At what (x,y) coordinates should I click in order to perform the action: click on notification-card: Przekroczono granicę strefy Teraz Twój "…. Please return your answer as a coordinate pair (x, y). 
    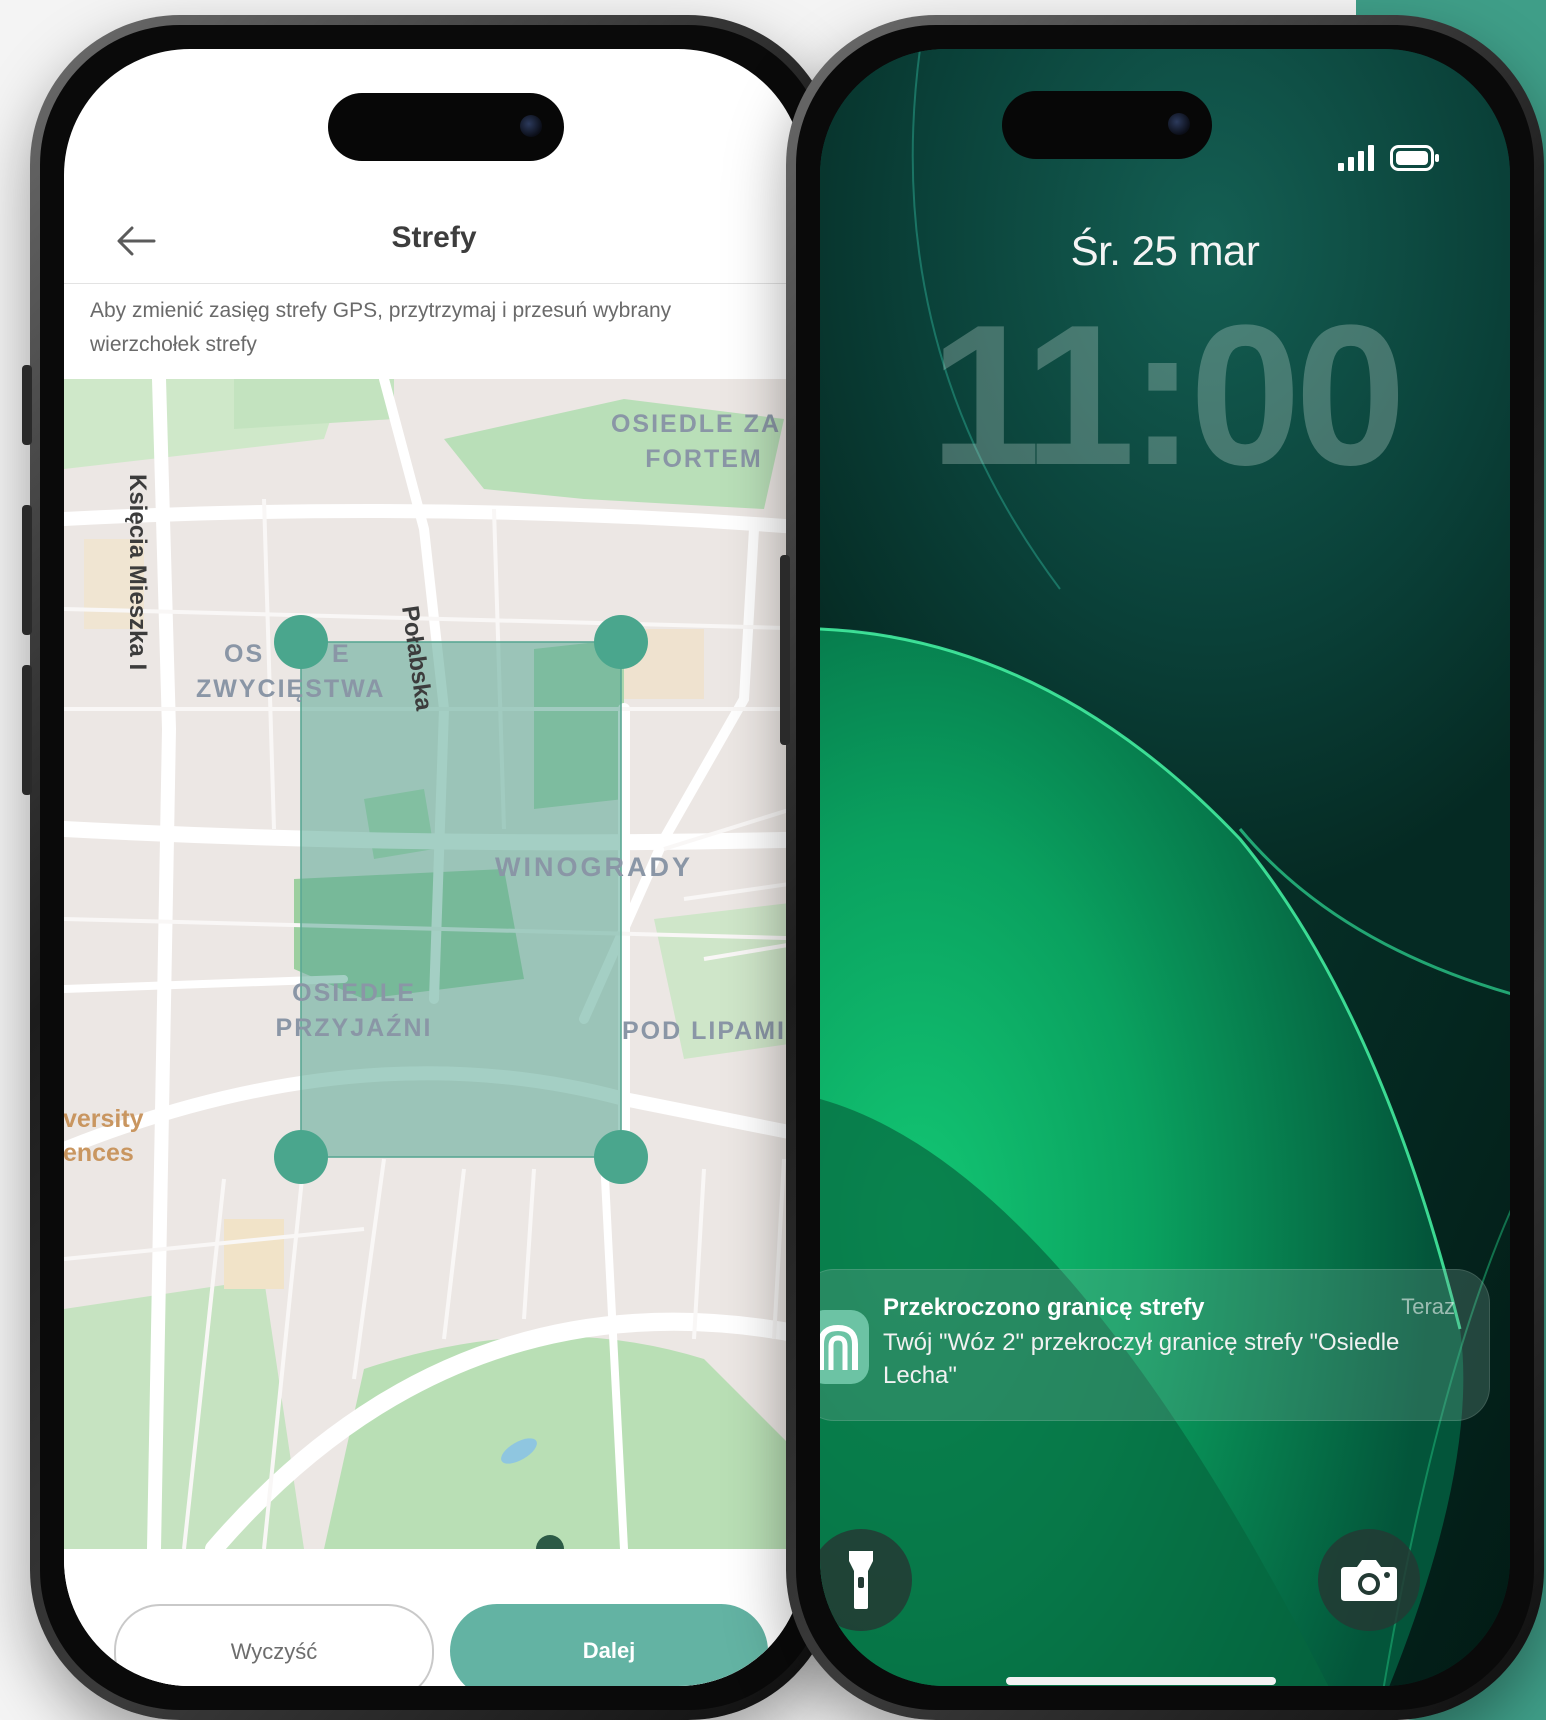
    Looking at the image, I should click on (1155, 1345).